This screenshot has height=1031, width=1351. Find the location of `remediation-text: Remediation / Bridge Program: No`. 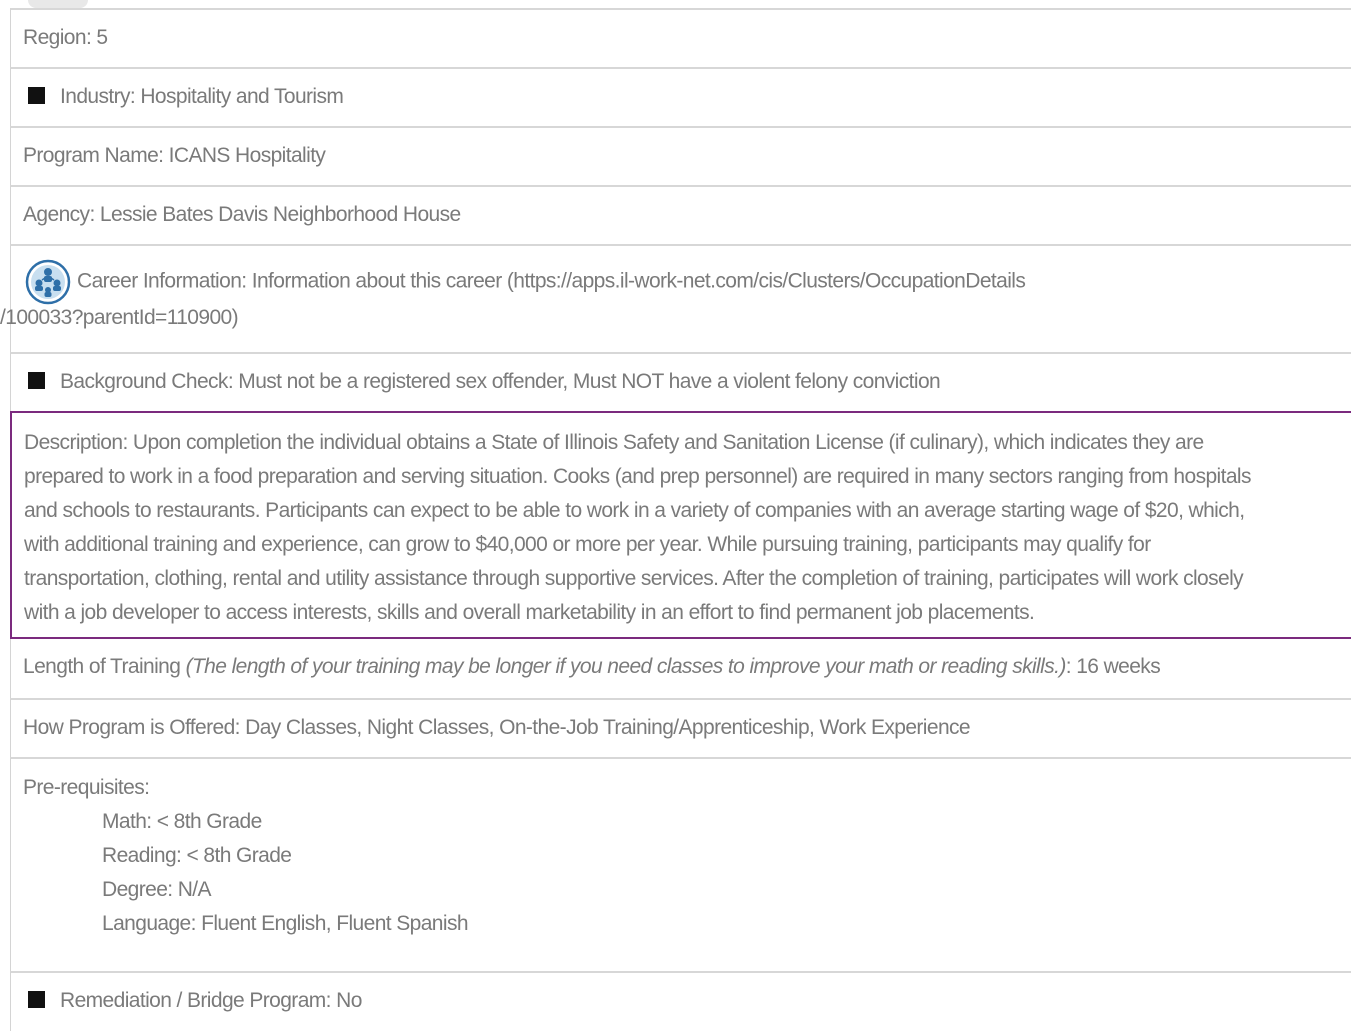

remediation-text: Remediation / Bridge Program: No is located at coordinates (211, 1000).